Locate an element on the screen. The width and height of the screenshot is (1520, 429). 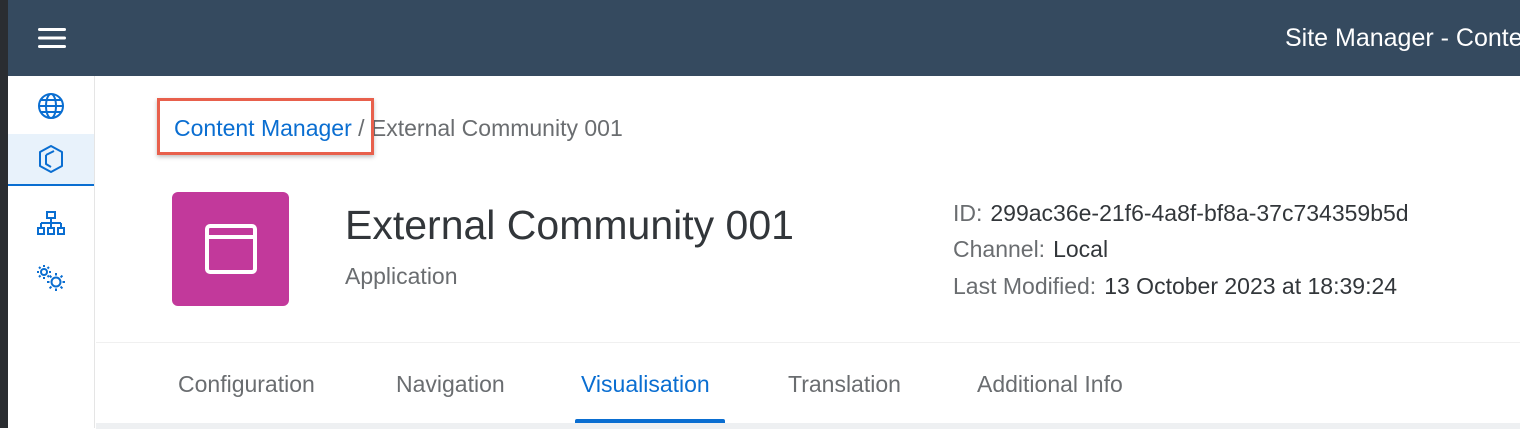
tab-translation: Translation is located at coordinates (844, 384).